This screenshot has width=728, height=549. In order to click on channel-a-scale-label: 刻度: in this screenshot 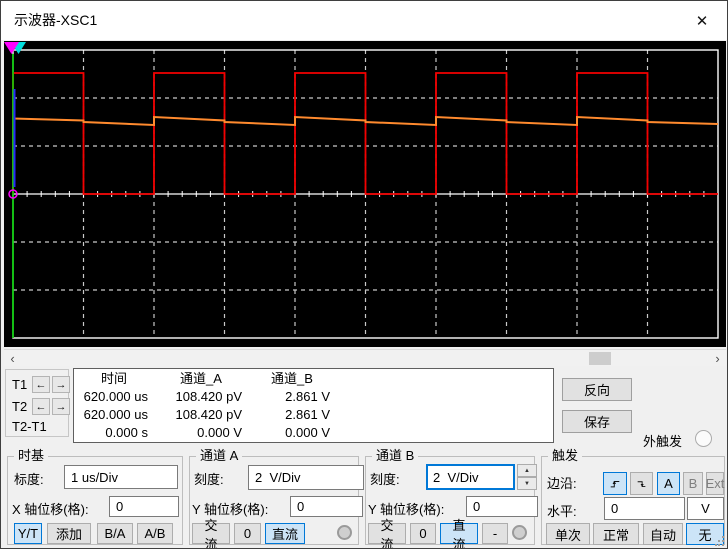, I will do `click(209, 479)`.